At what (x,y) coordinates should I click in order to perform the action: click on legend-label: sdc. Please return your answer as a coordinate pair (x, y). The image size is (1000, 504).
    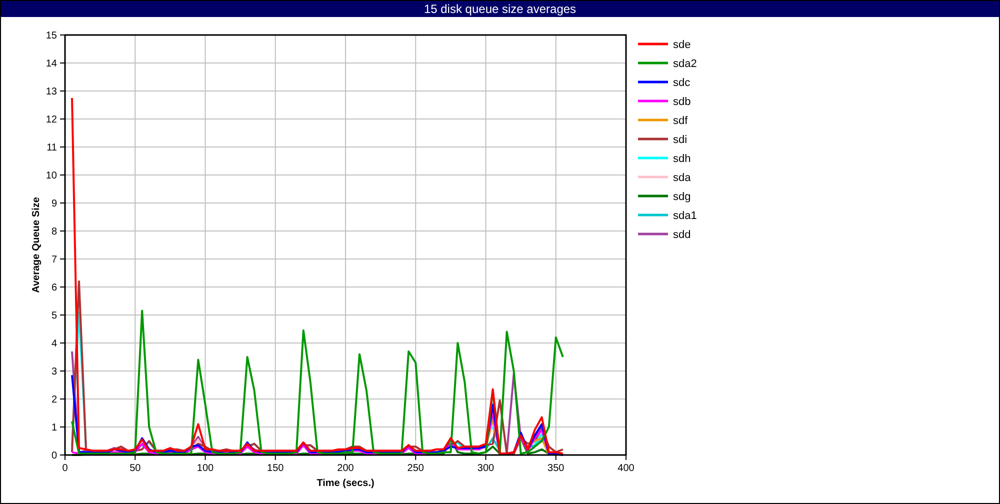
    Looking at the image, I should click on (681, 83).